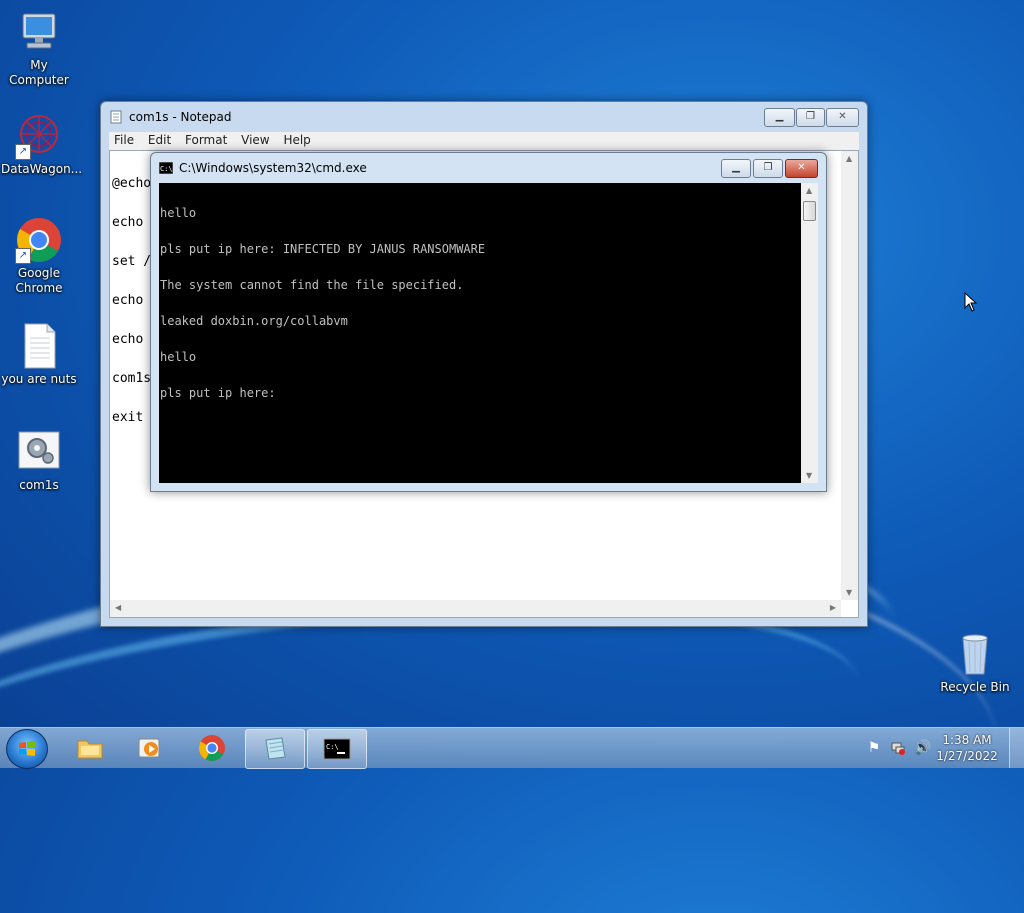 The width and height of the screenshot is (1024, 913). Describe the element at coordinates (39, 379) in the screenshot. I see `desktop-icon-label: you are nuts` at that location.